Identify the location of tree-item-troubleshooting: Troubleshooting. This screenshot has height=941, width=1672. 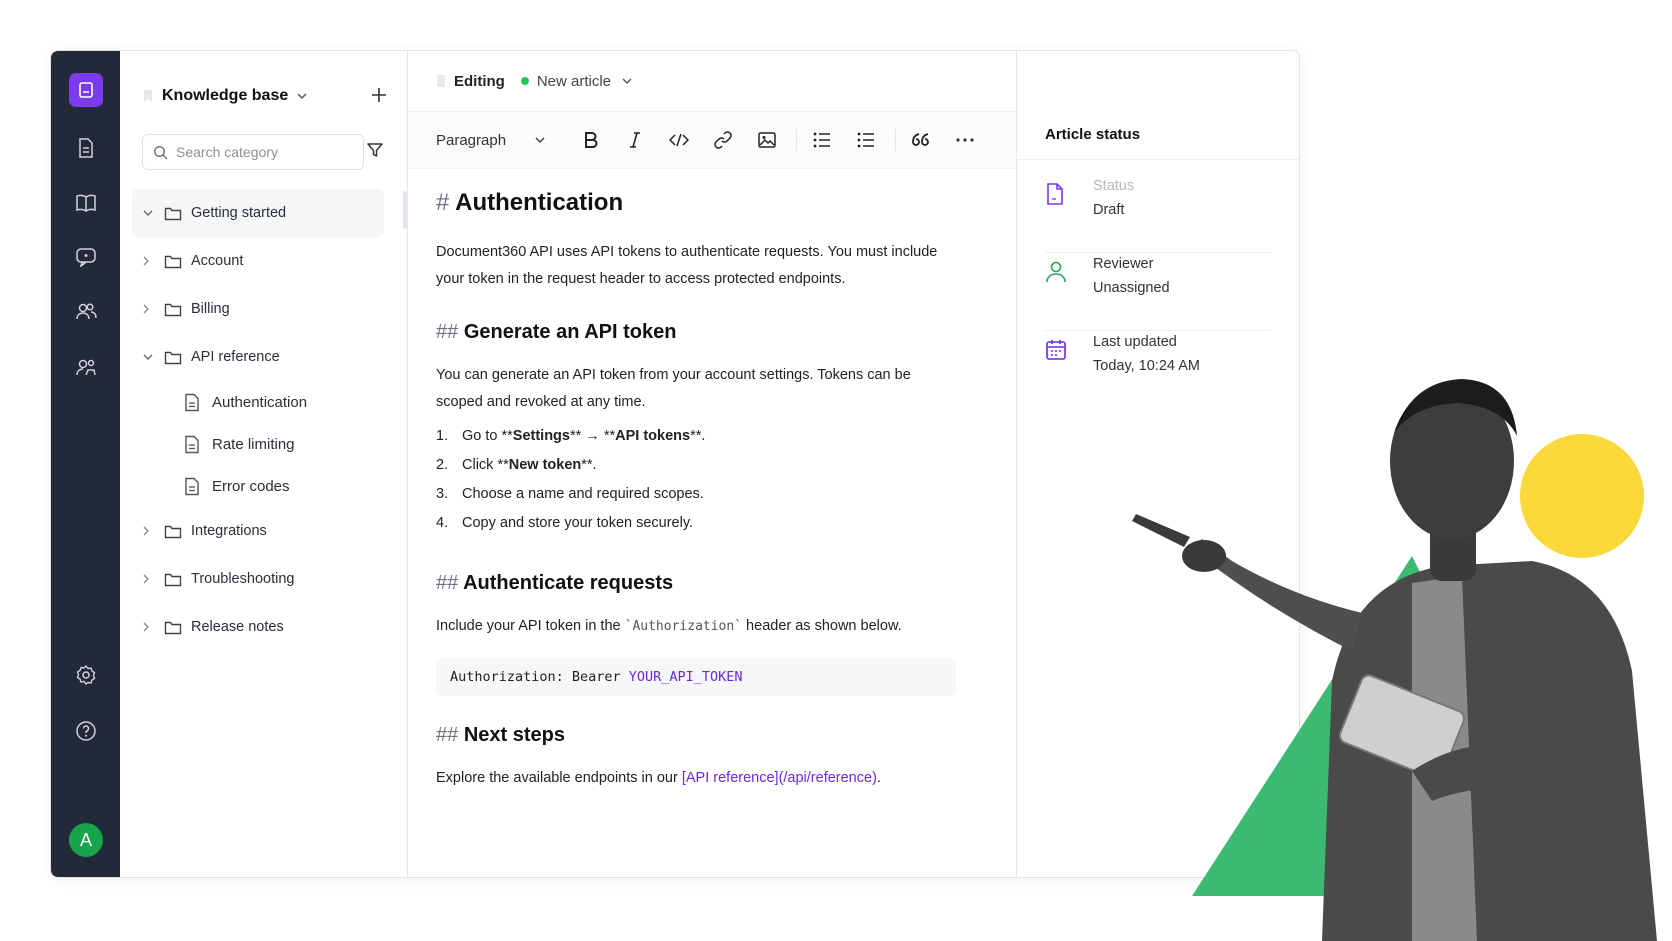
(258, 579).